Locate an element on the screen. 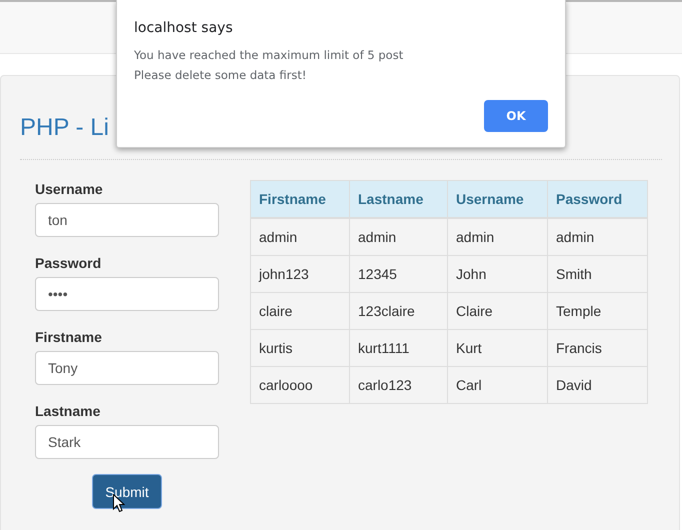 Image resolution: width=682 pixels, height=530 pixels. column-header: Lastname is located at coordinates (399, 199).